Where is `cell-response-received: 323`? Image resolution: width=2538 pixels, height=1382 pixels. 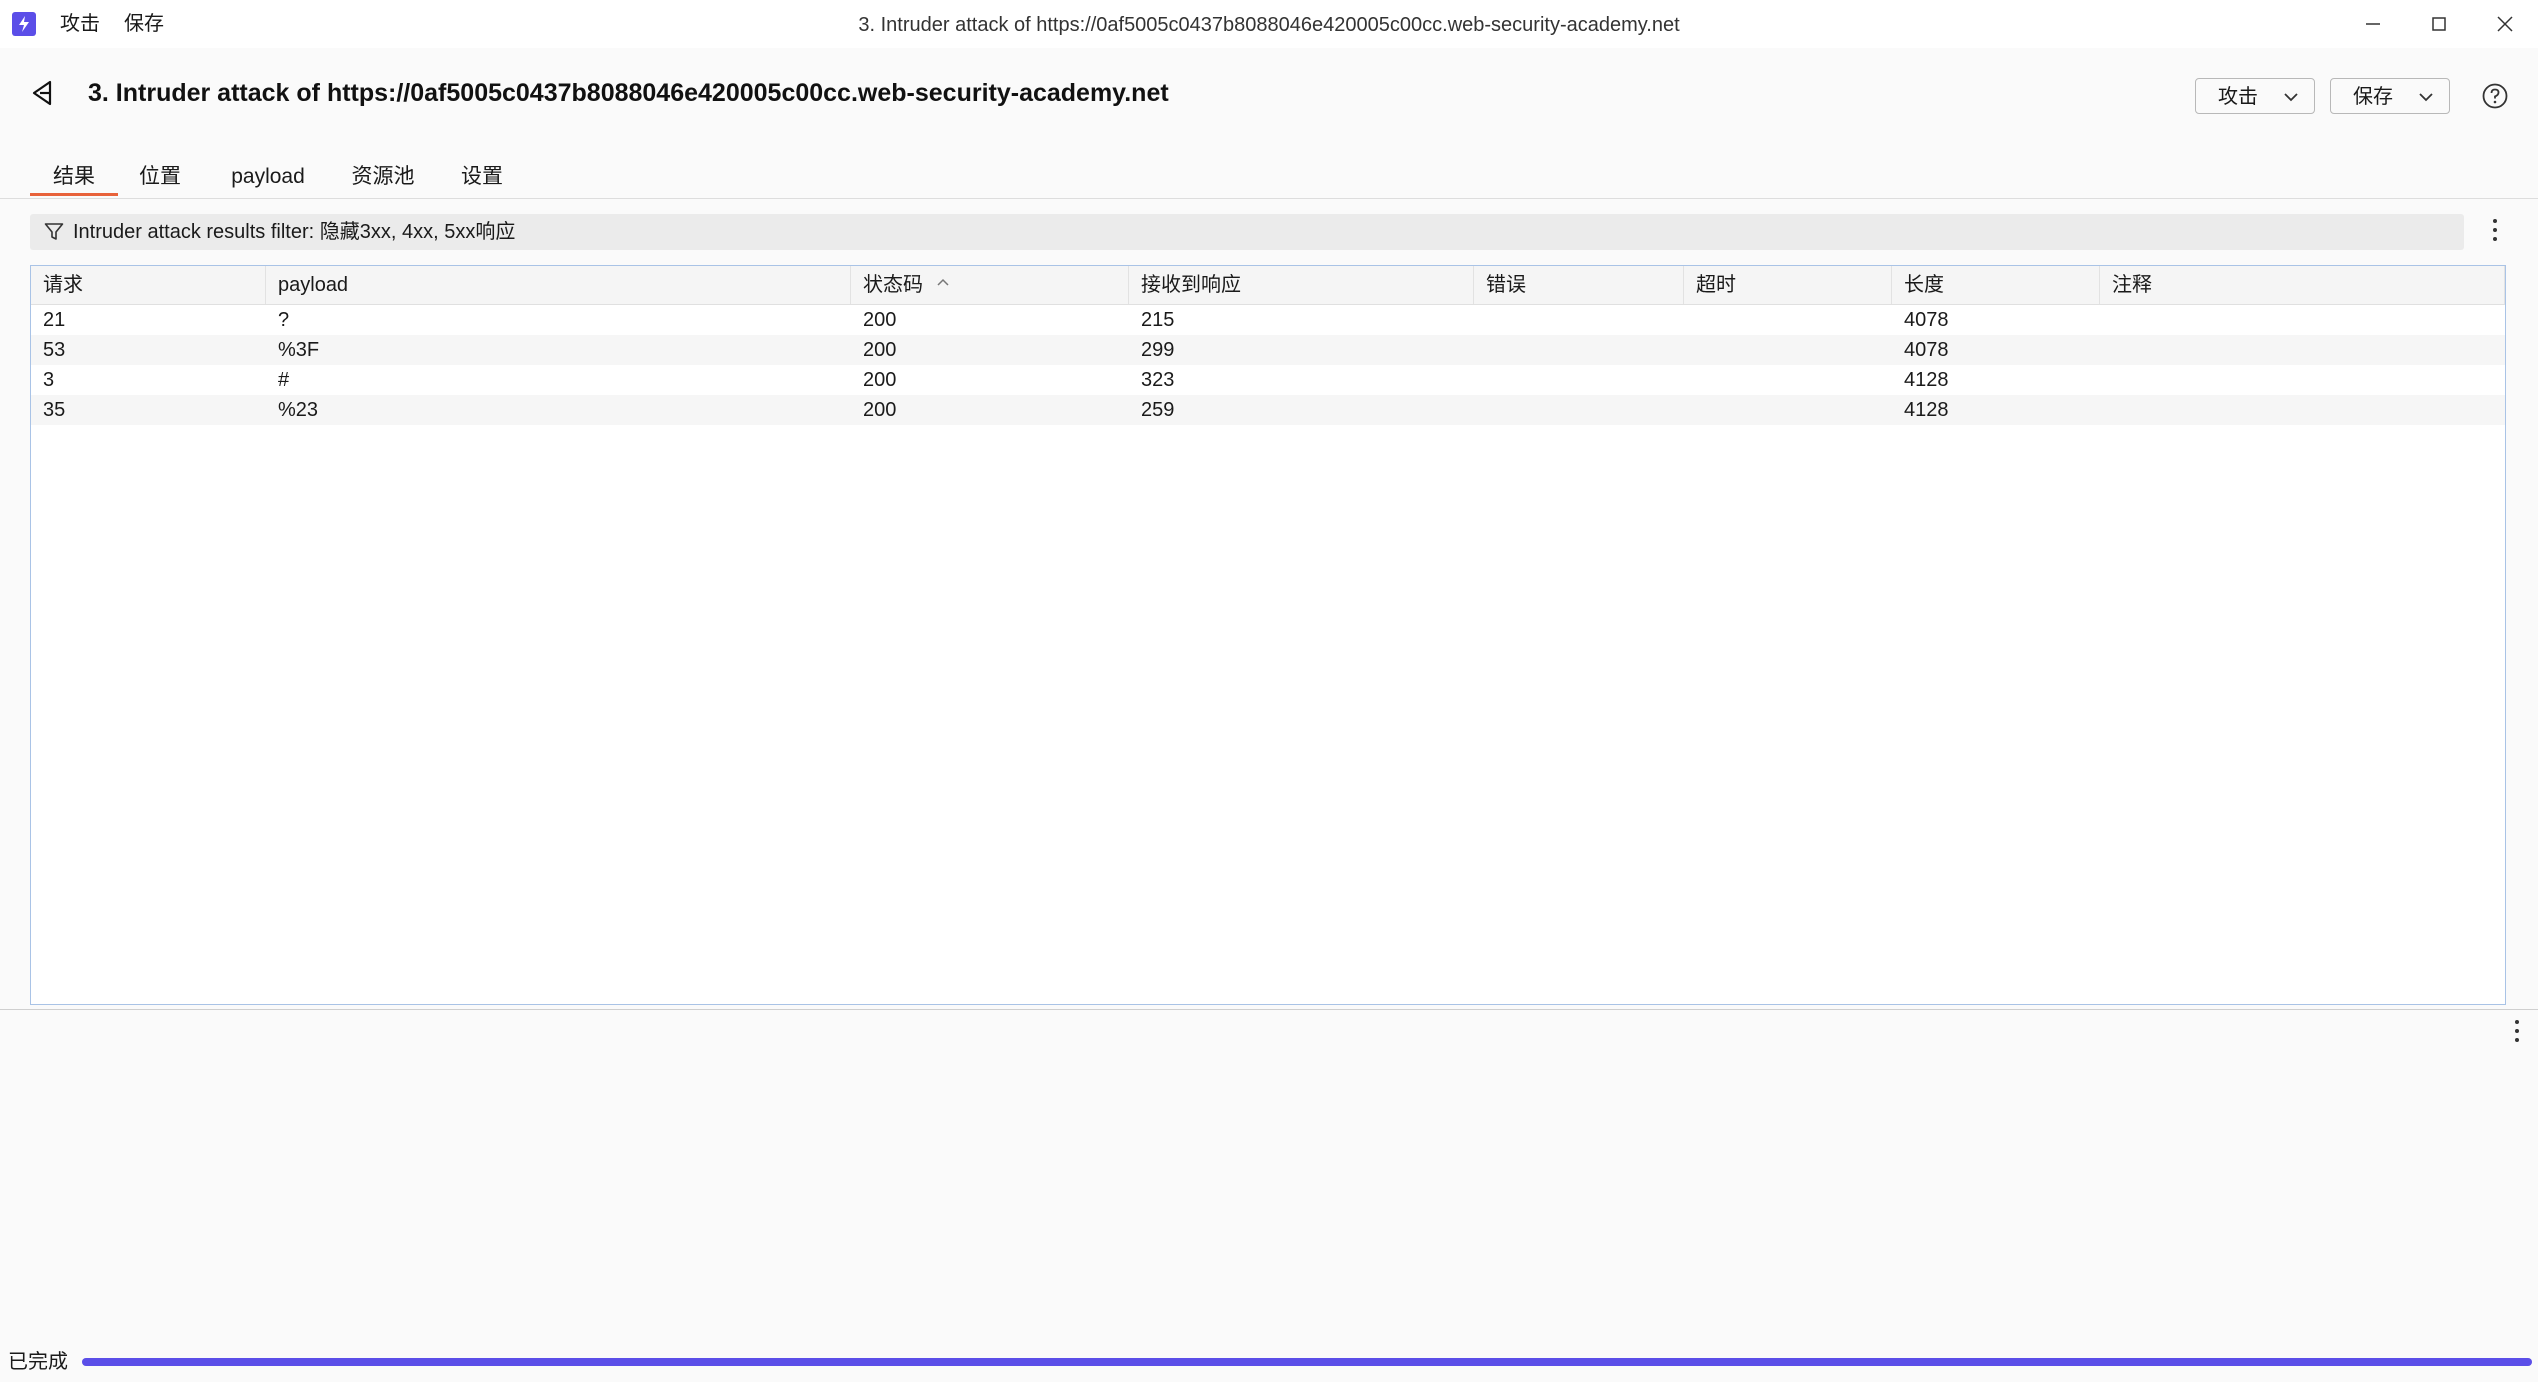
cell-response-received: 323 is located at coordinates (1158, 380).